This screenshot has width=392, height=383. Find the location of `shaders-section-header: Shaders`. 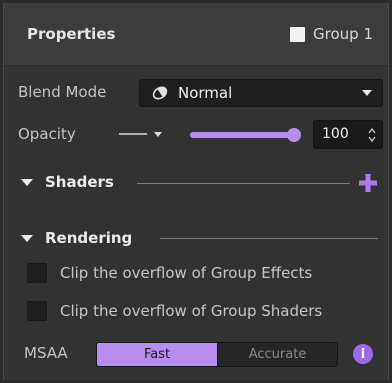

shaders-section-header: Shaders is located at coordinates (67, 182).